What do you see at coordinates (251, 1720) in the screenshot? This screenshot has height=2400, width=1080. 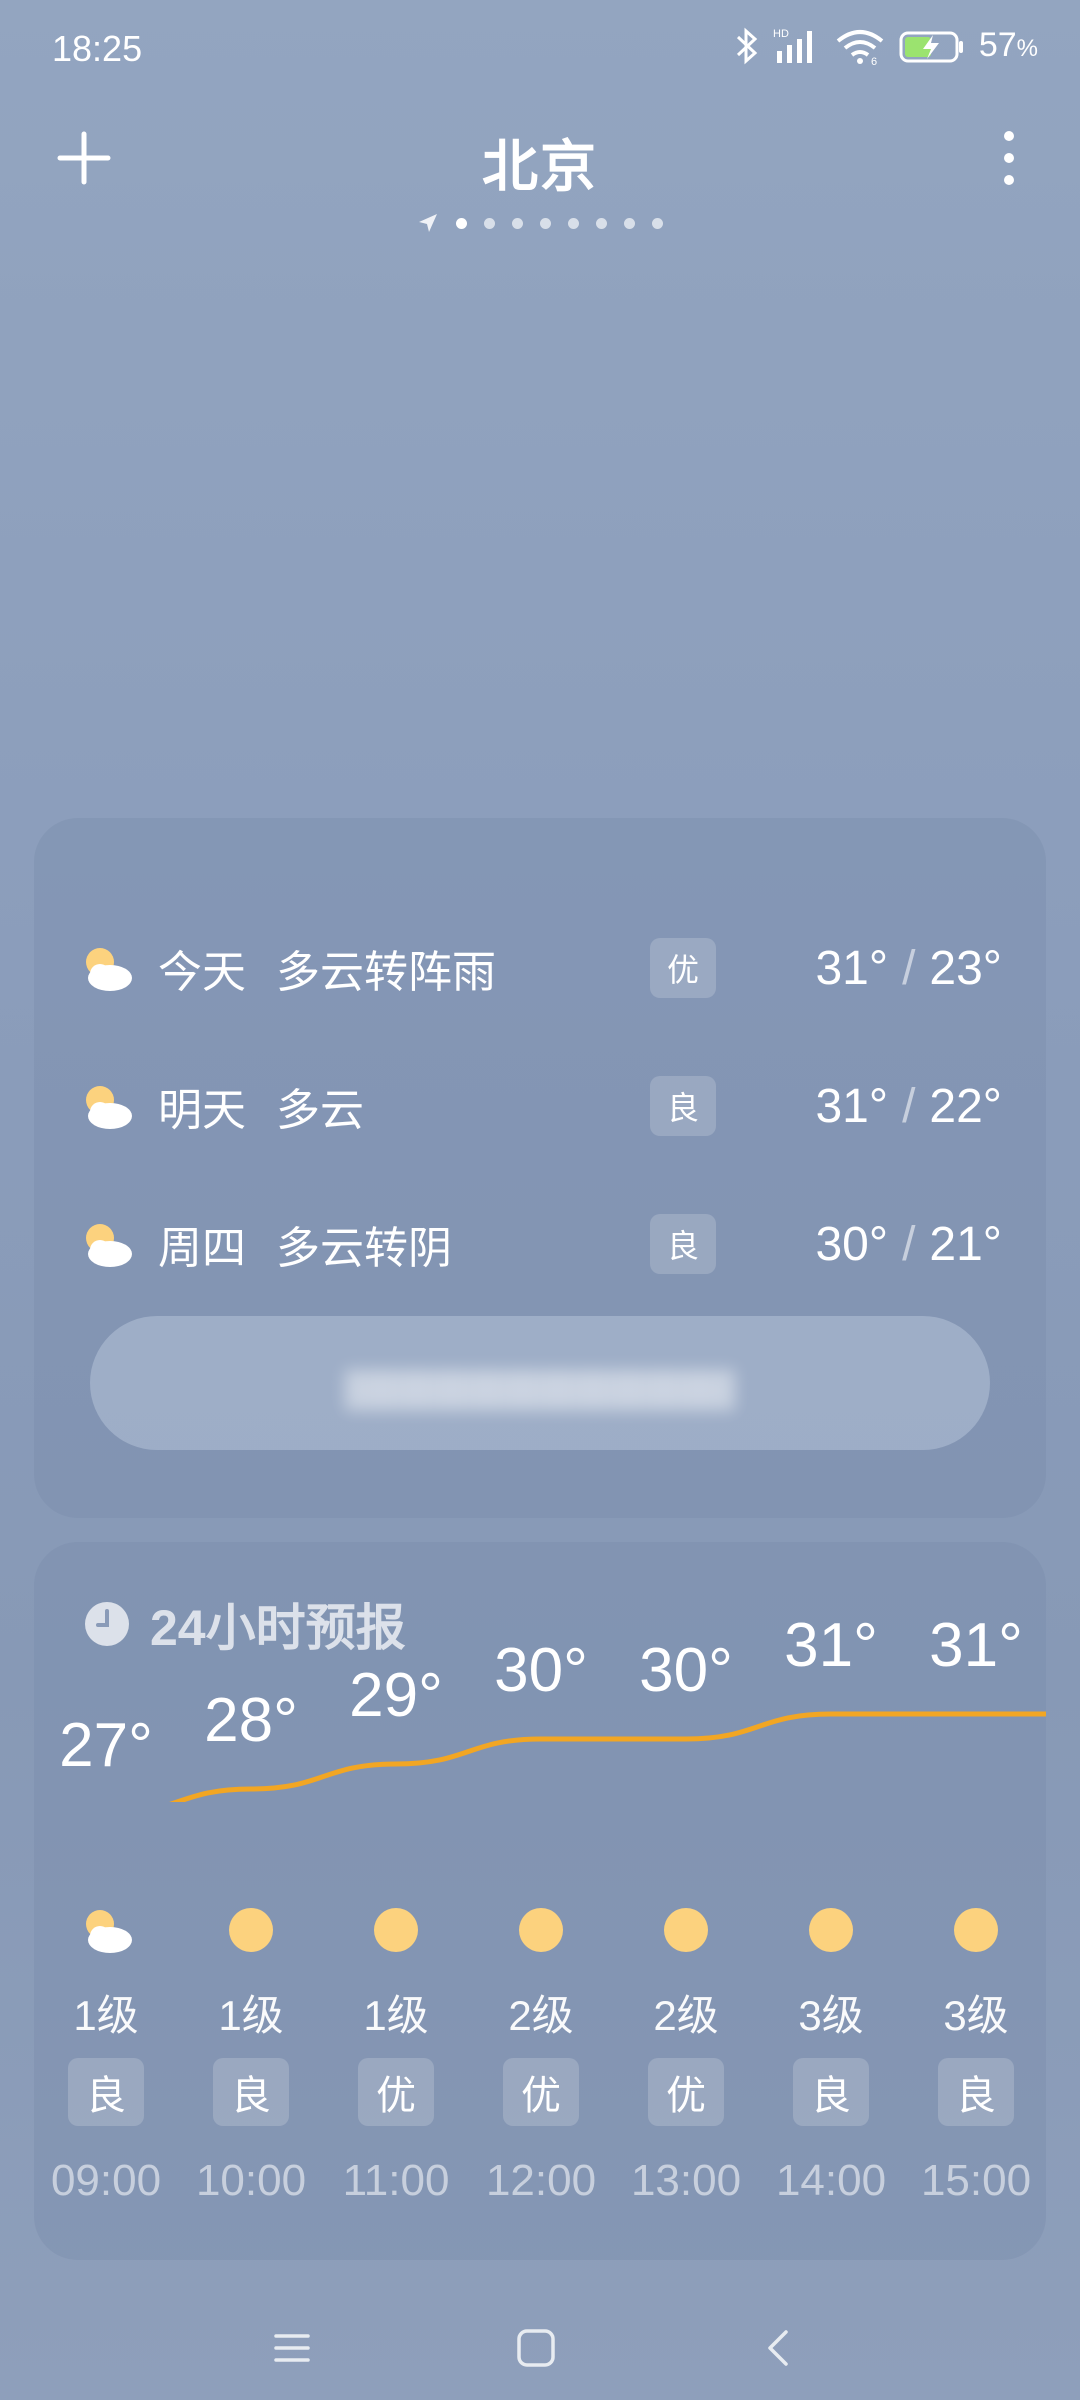 I see `hour-temp: 28°` at bounding box center [251, 1720].